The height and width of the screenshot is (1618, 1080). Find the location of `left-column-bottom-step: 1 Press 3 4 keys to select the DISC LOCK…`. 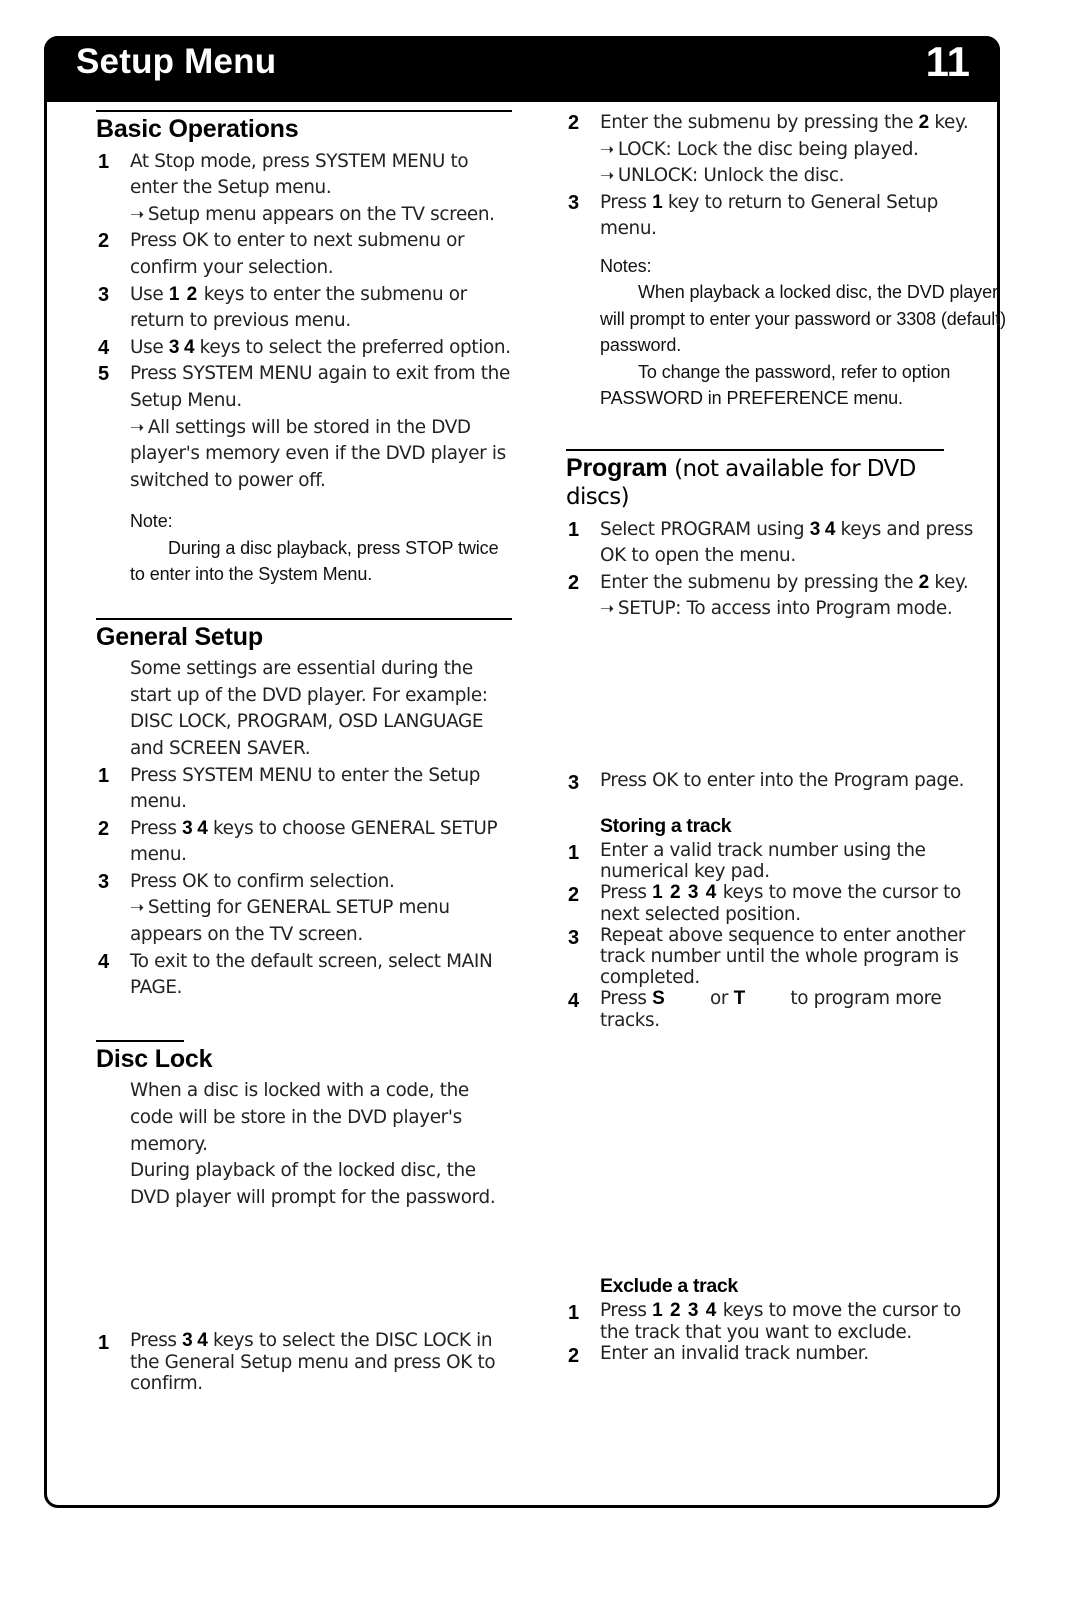

left-column-bottom-step: 1 Press 3 4 keys to select the DISC LOCK… is located at coordinates (304, 1362).